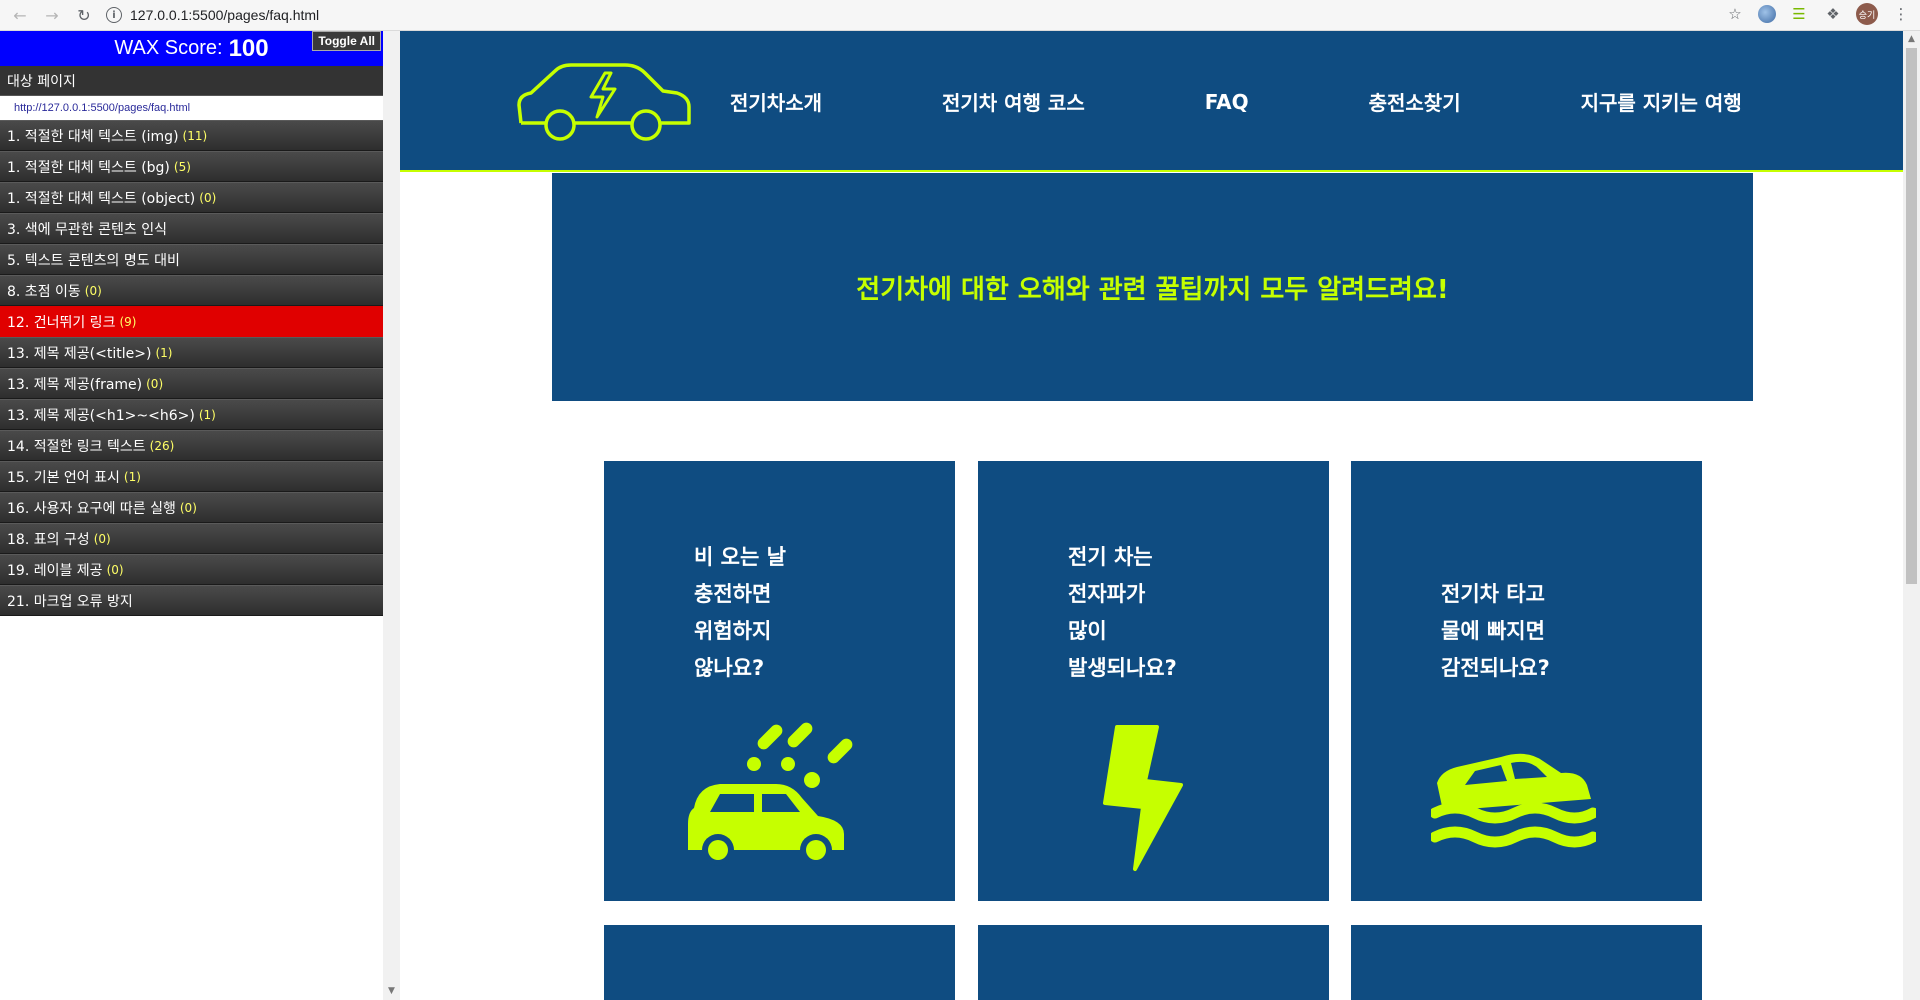 The height and width of the screenshot is (1000, 1920). I want to click on address-bar: i 127.0.0.1:5500/pages/faq.html, so click(212, 15).